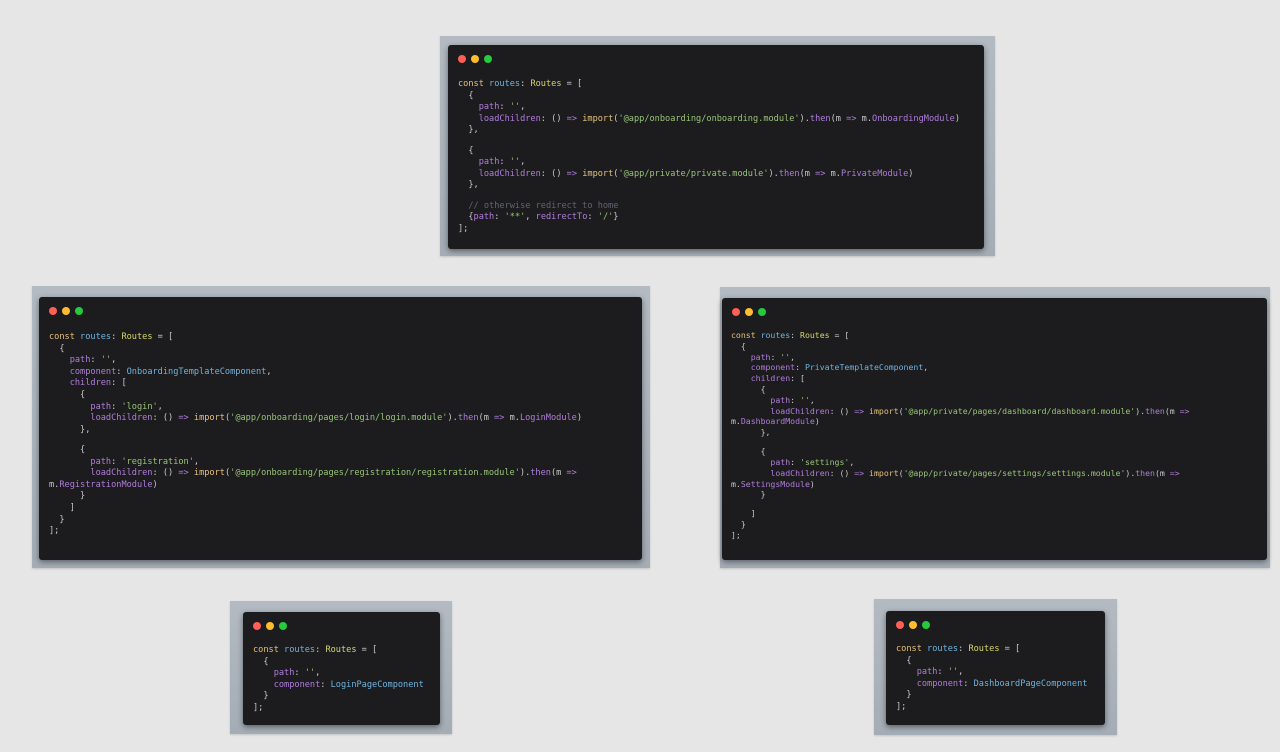  What do you see at coordinates (546, 84) in the screenshot?
I see `code-token: Routes` at bounding box center [546, 84].